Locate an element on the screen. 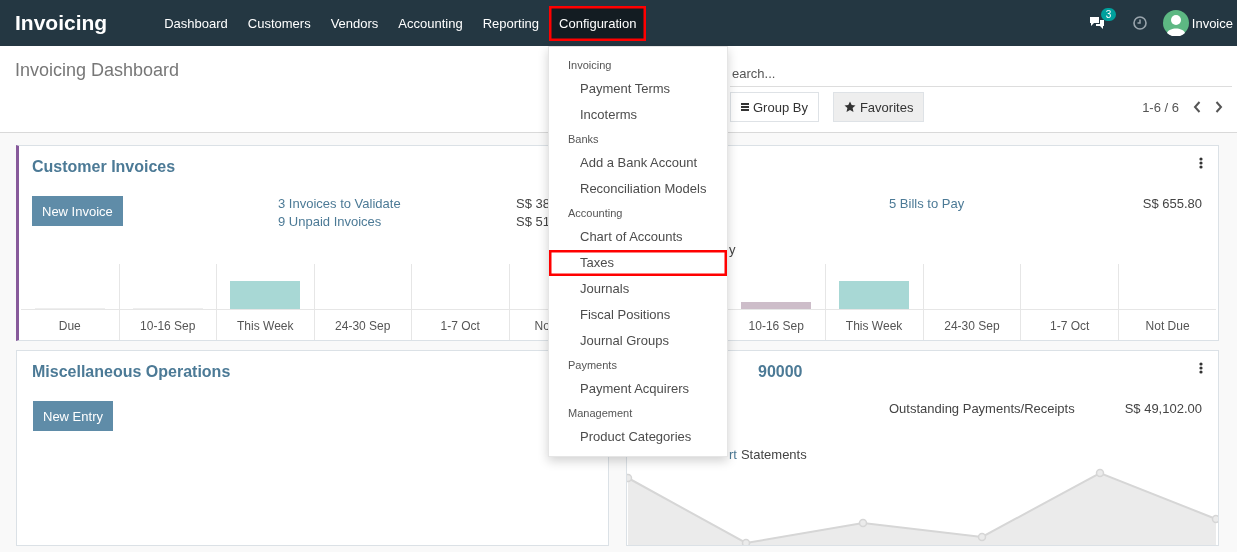 The height and width of the screenshot is (552, 1237). nav-menu-item: Dashboard is located at coordinates (196, 23).